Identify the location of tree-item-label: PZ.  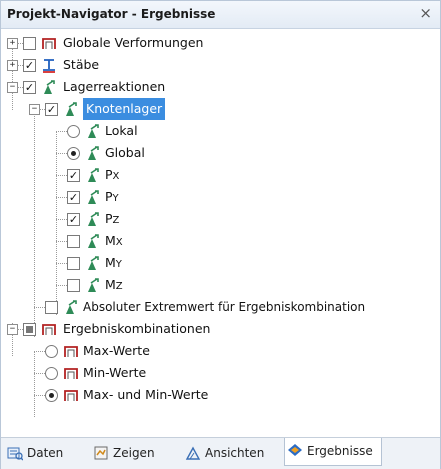
(112, 218).